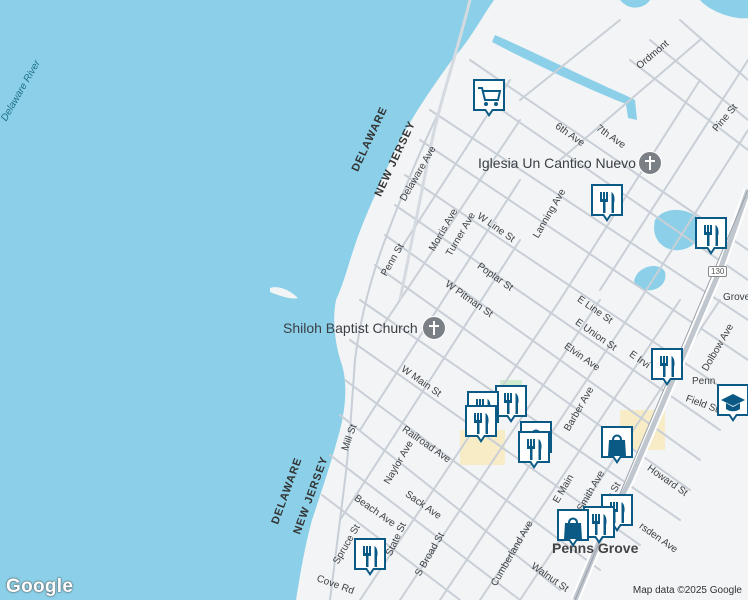  Describe the element at coordinates (704, 381) in the screenshot. I see `street-penn: Penn` at that location.